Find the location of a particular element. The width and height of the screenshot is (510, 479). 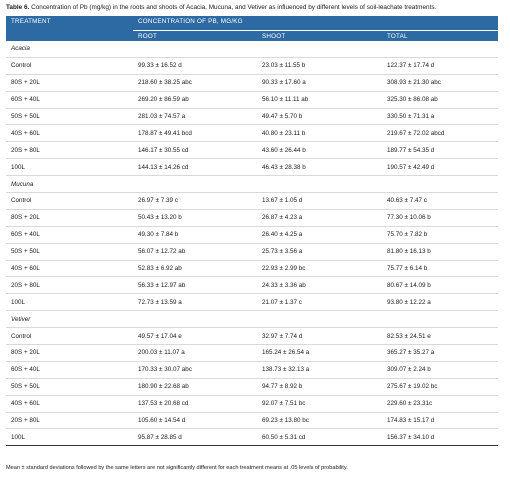

cell-root: 52.83 ± 6.92 ab is located at coordinates (195, 269).